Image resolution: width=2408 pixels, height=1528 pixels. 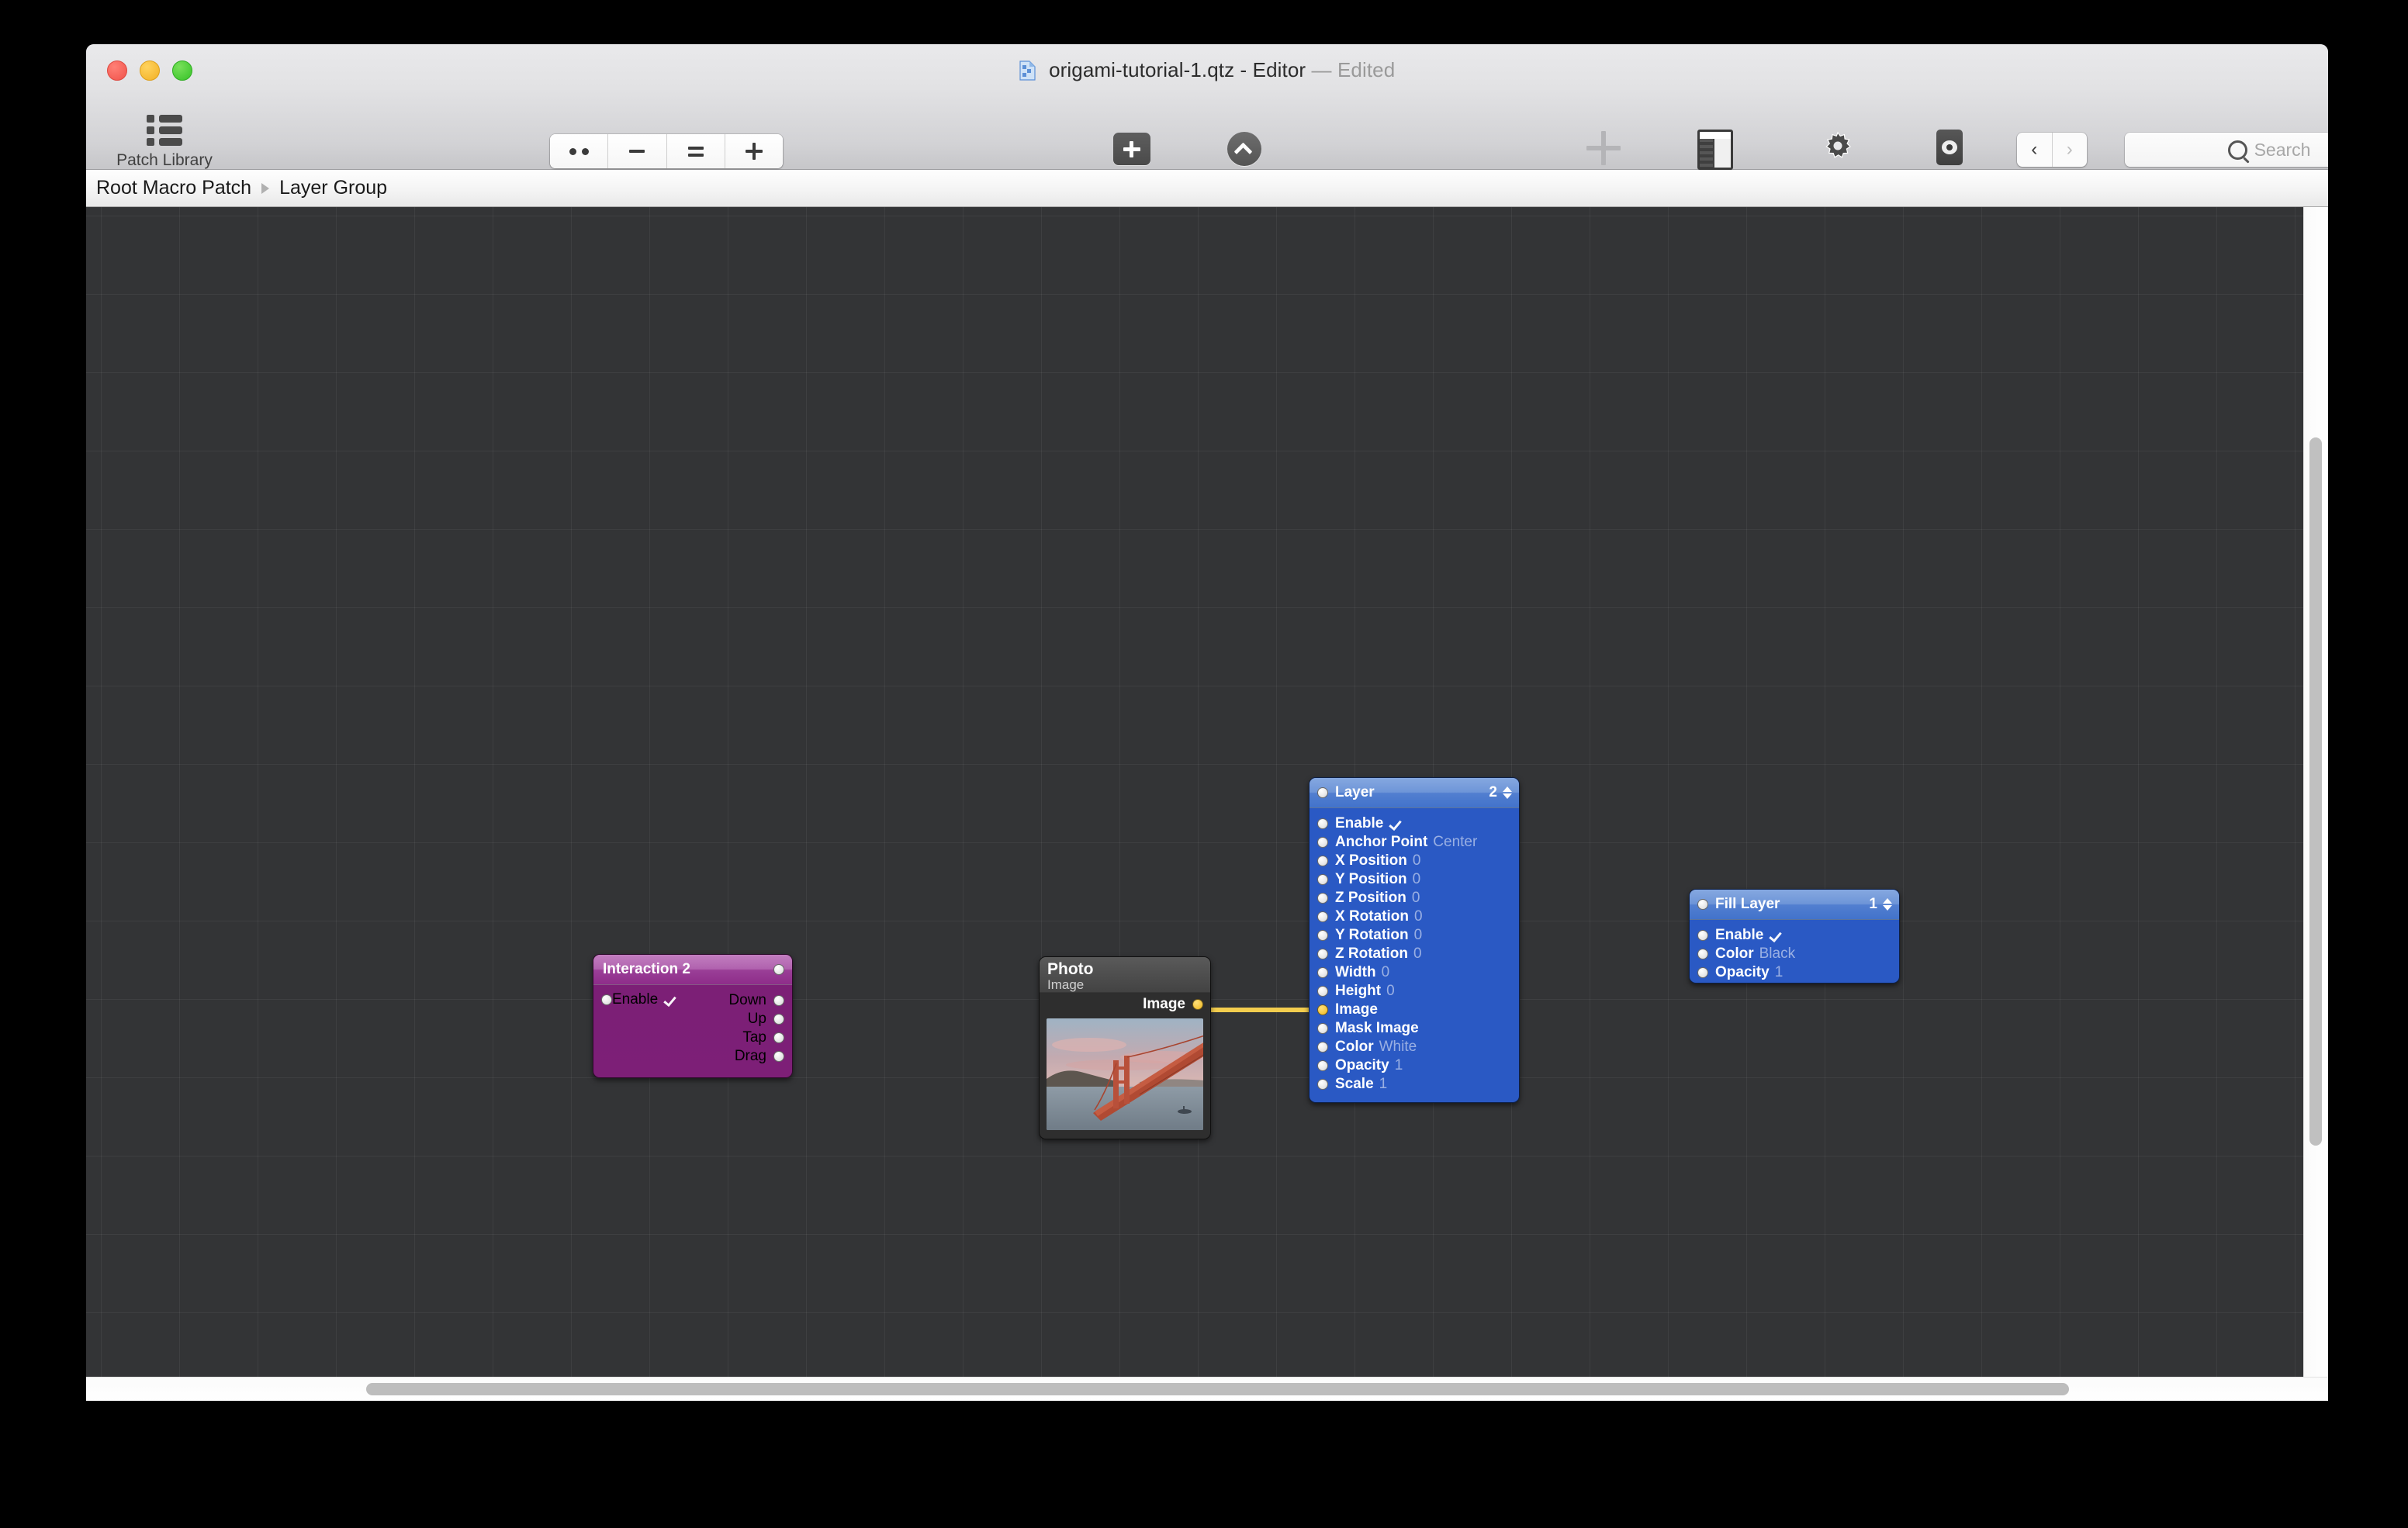 What do you see at coordinates (756, 1056) in the screenshot?
I see `output-port-drag: Drag` at bounding box center [756, 1056].